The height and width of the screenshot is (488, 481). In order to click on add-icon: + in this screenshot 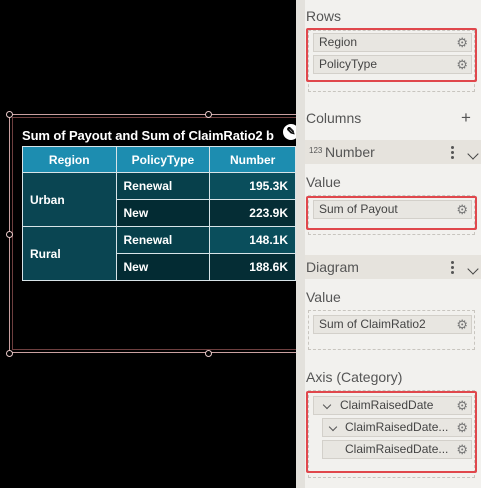, I will do `click(466, 118)`.